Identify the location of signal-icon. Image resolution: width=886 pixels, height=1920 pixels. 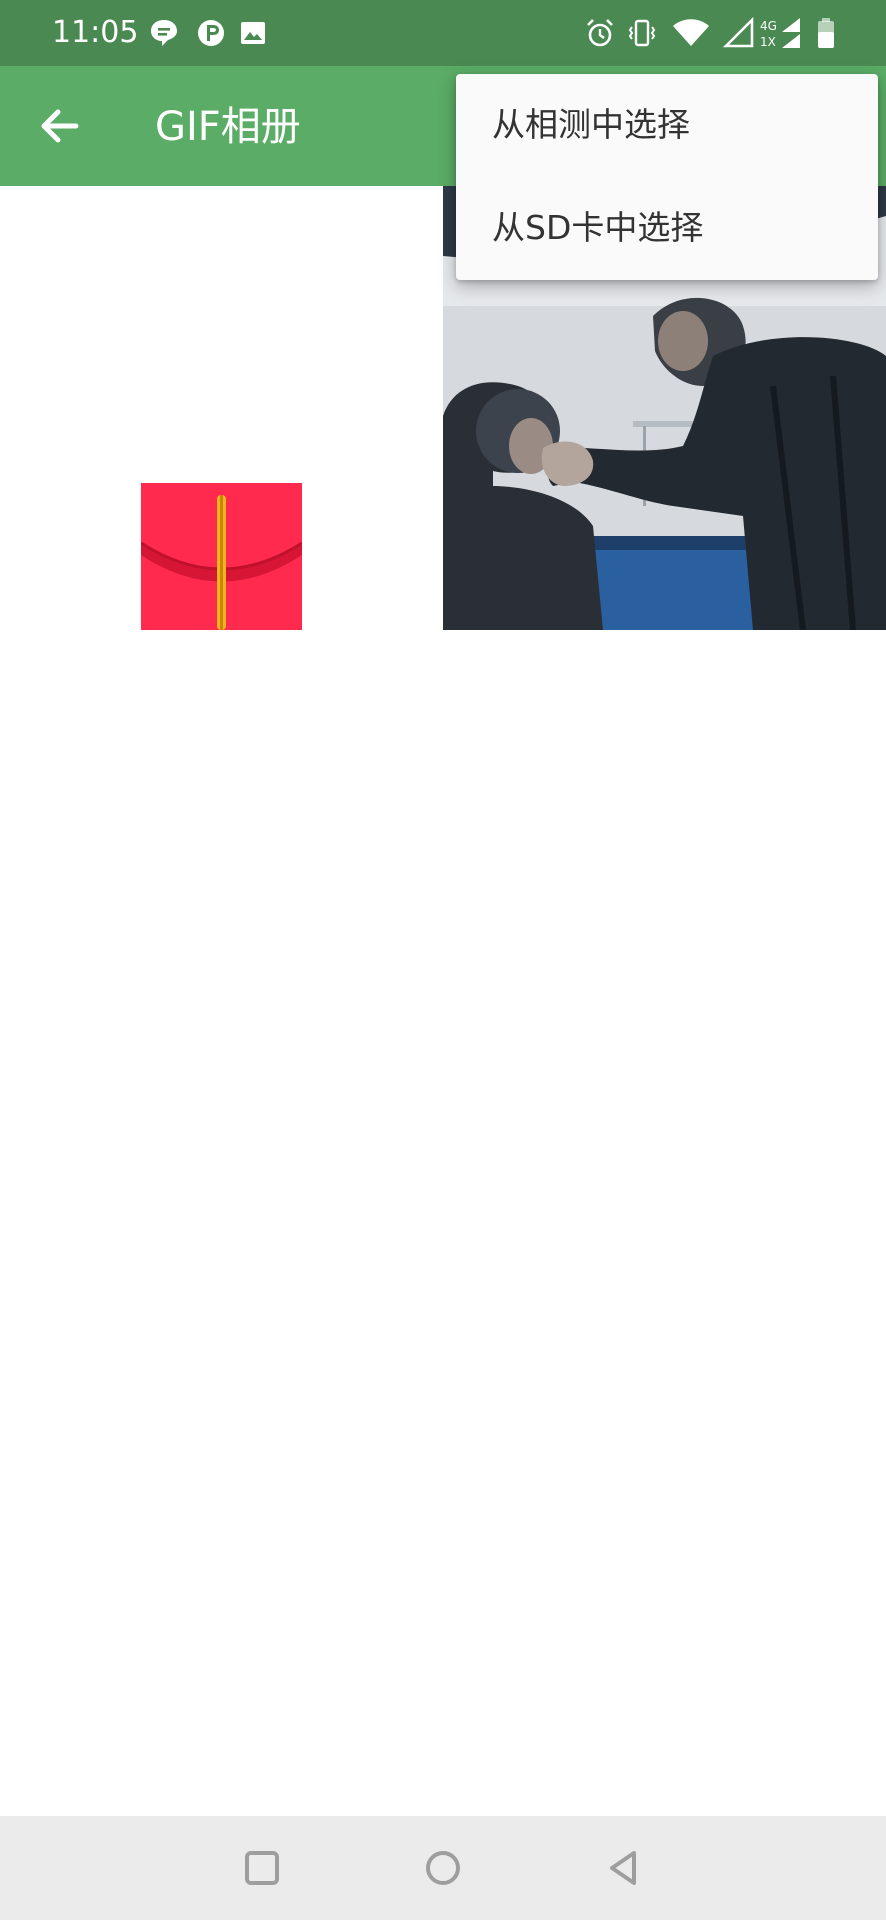
(739, 33).